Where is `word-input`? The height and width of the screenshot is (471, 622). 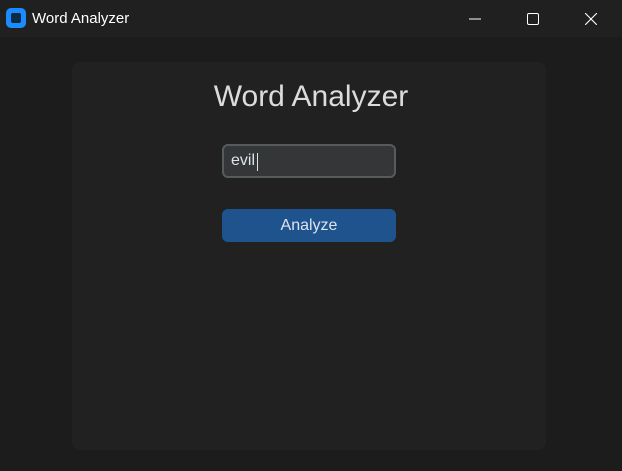
word-input is located at coordinates (302, 161).